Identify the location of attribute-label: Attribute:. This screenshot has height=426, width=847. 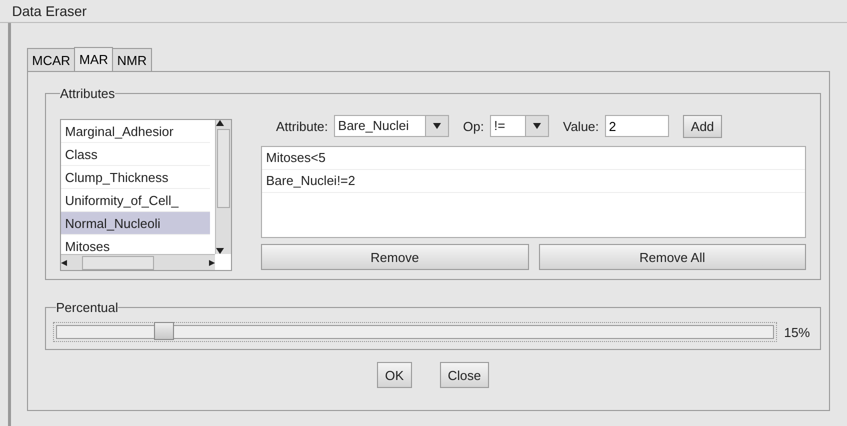
(302, 126).